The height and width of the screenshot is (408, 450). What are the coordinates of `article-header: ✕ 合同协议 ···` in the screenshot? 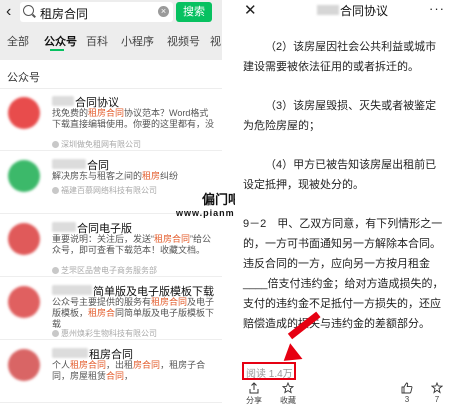 It's located at (342, 10).